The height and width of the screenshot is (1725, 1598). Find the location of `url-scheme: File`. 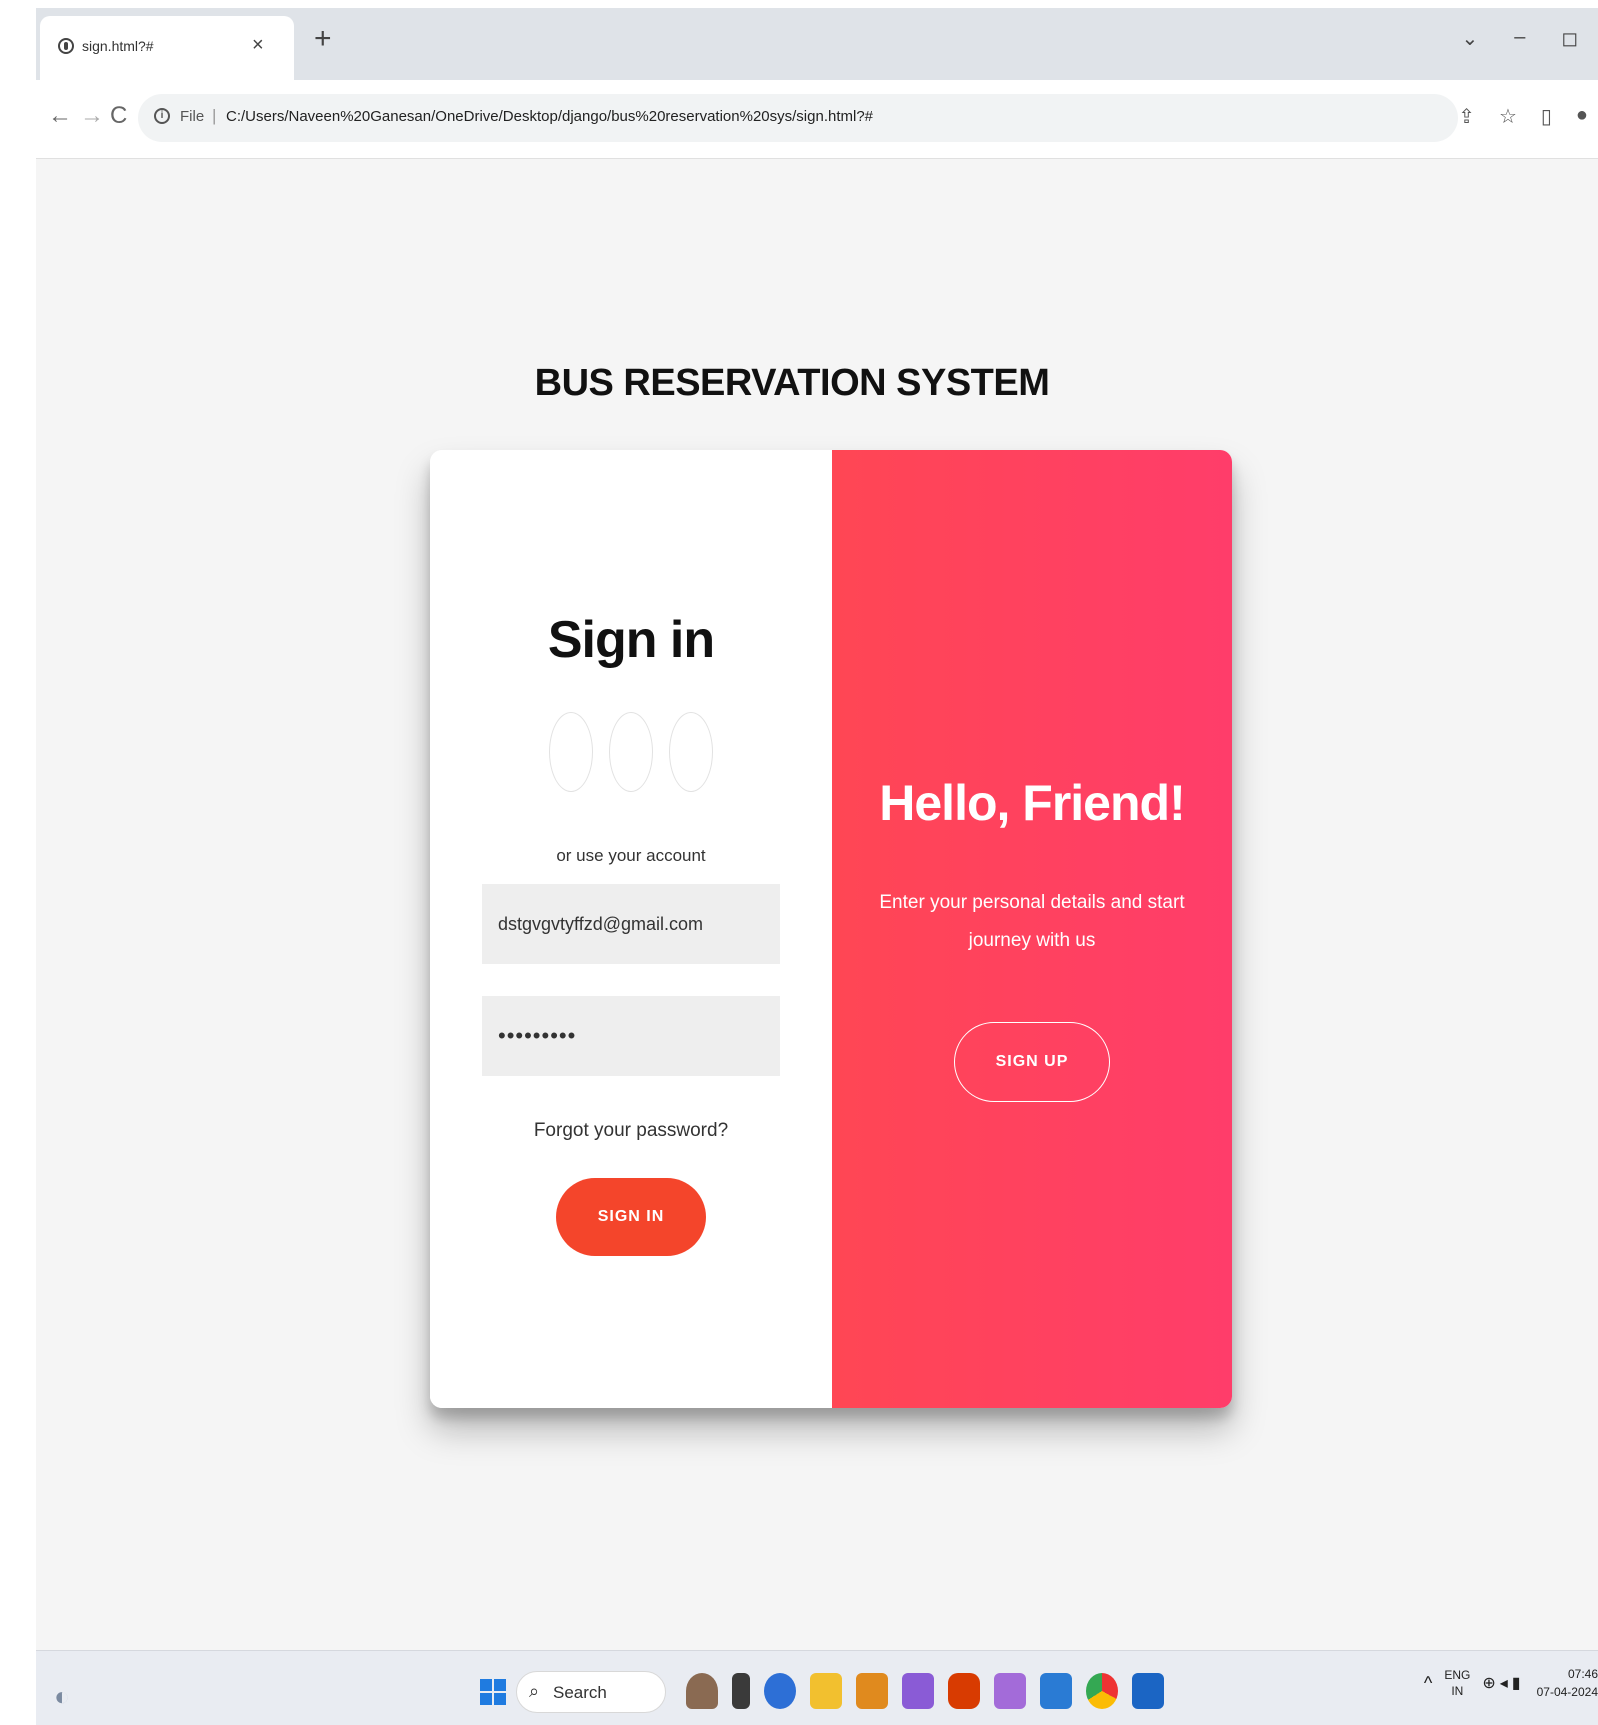

url-scheme: File is located at coordinates (192, 116).